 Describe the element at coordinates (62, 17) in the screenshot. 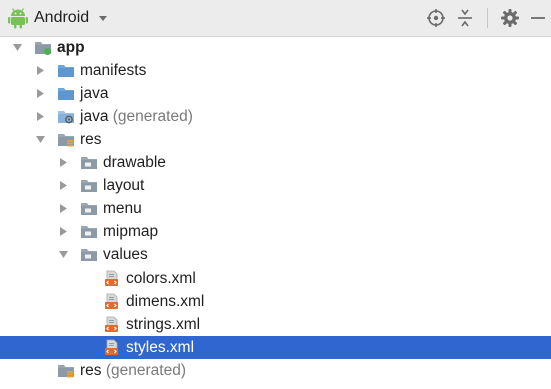

I see `project-view-label: Android` at that location.